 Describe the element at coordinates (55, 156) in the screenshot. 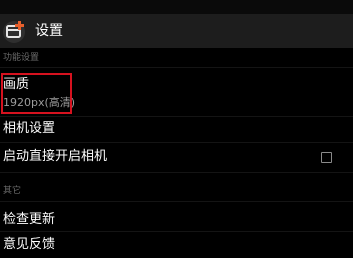

I see `launch-camera-title: 启动直接开启相机` at that location.